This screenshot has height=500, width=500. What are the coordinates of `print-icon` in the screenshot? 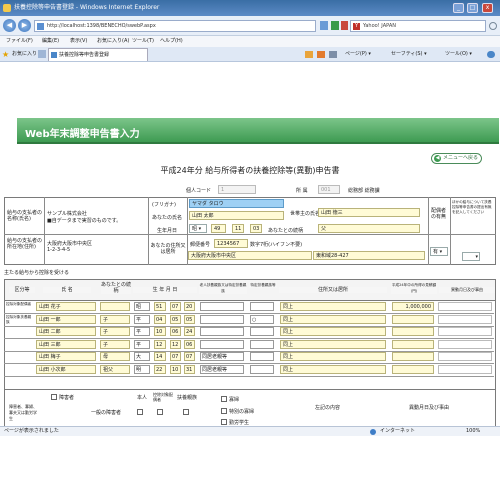 It's located at (333, 54).